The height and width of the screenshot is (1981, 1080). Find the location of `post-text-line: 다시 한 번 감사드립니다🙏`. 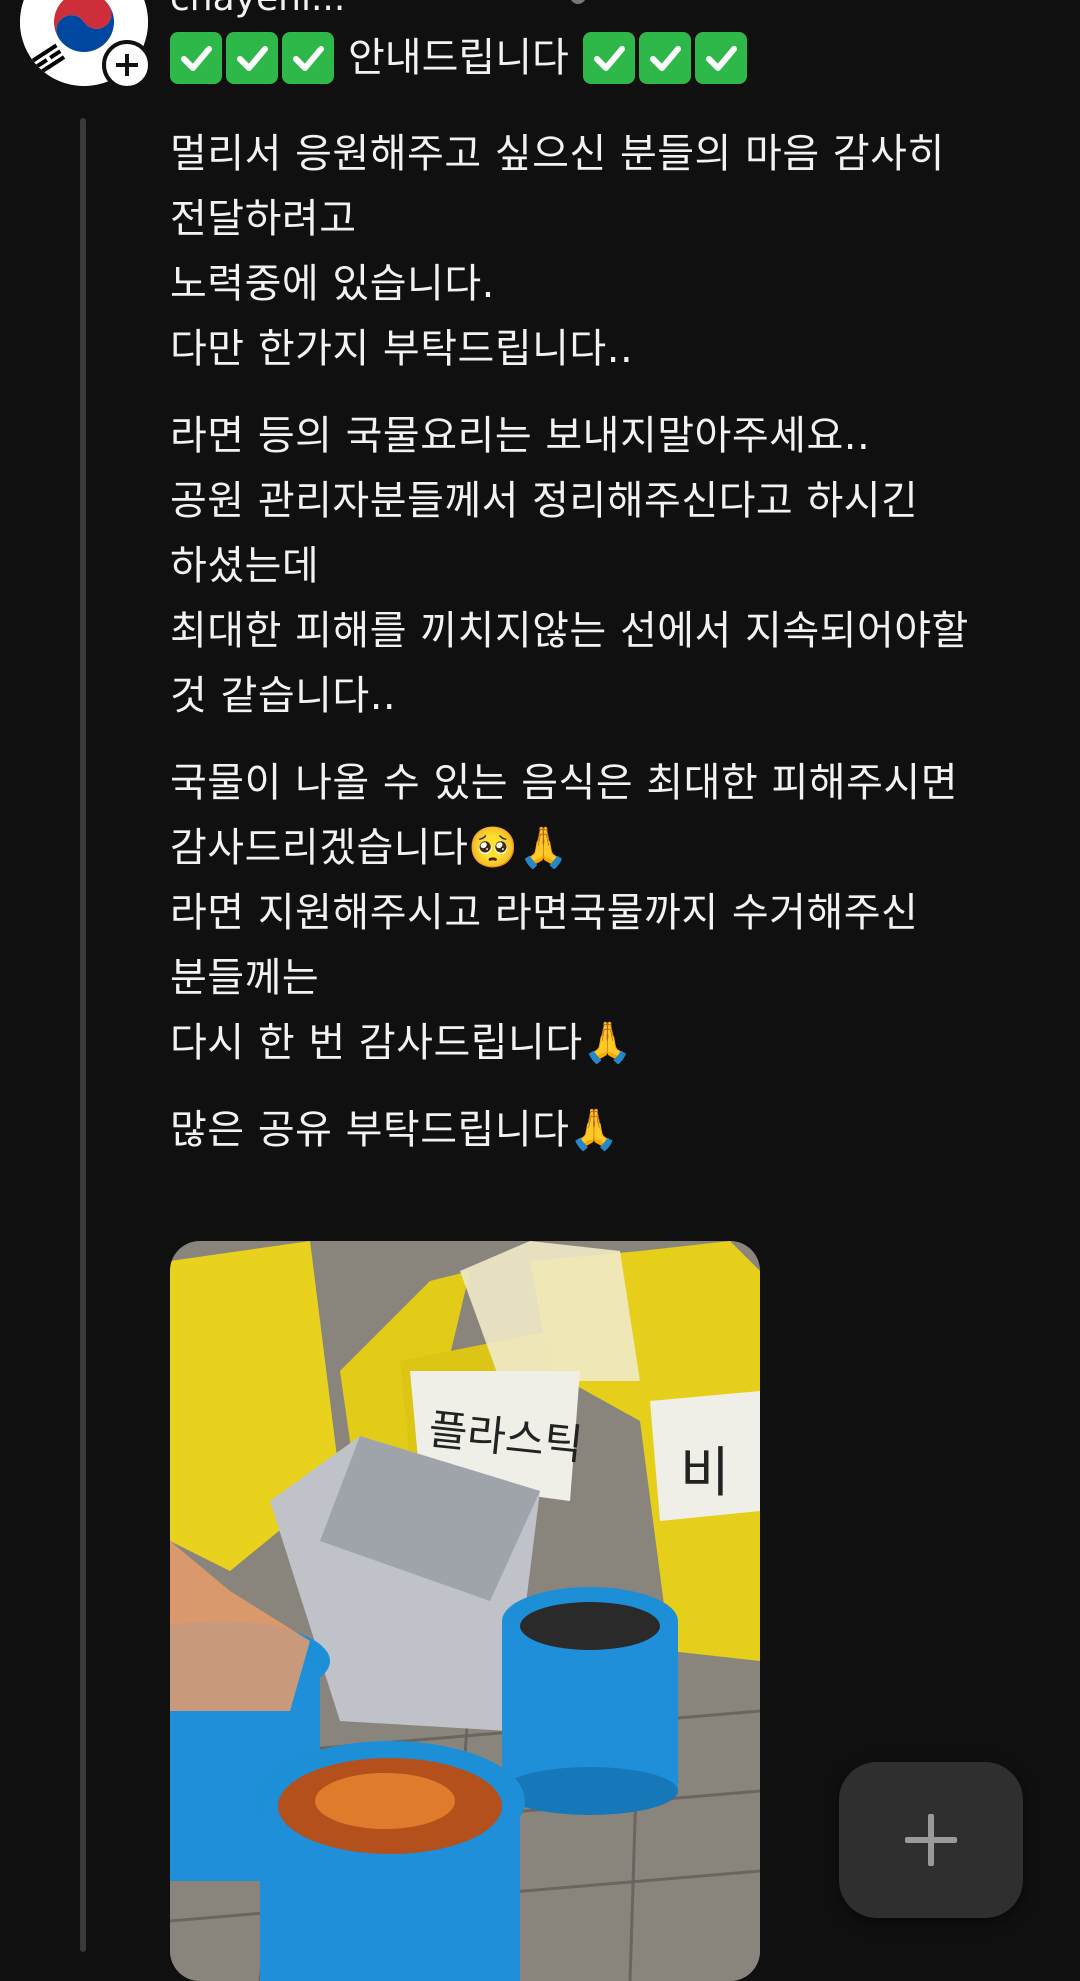

post-text-line: 다시 한 번 감사드립니다🙏 is located at coordinates (401, 1043).